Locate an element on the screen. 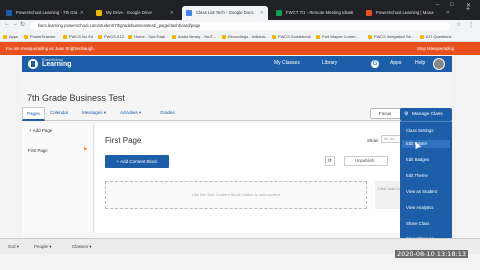 The width and height of the screenshot is (480, 270). bookmark-item: FWCS.K12 is located at coordinates (111, 37).